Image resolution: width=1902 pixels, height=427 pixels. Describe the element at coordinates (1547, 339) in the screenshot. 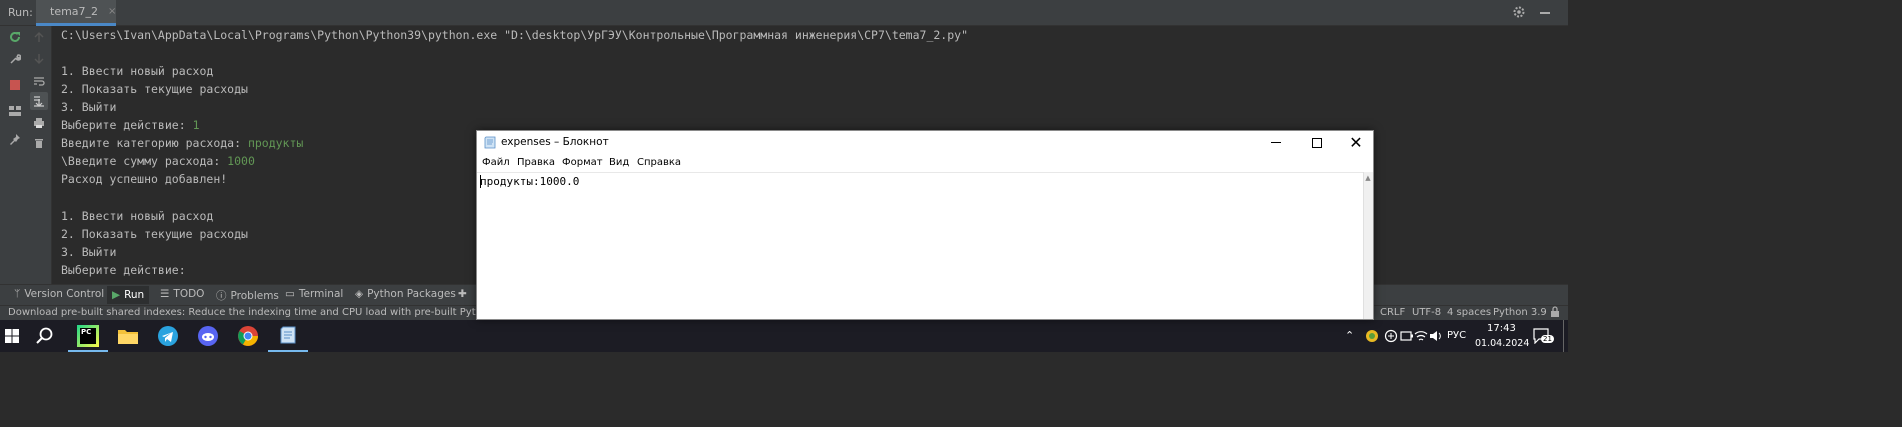

I see `notification-count: 21` at that location.